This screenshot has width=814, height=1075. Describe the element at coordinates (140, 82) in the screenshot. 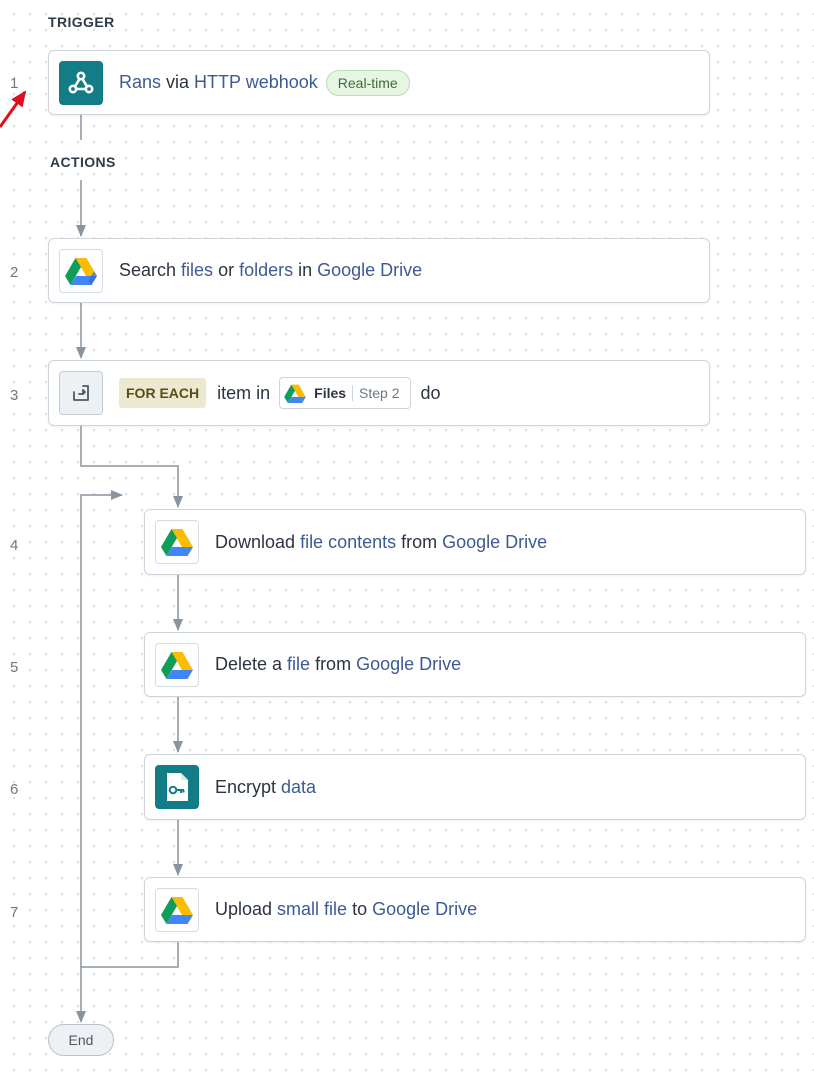

I see `trigger-app-name: Rans` at that location.